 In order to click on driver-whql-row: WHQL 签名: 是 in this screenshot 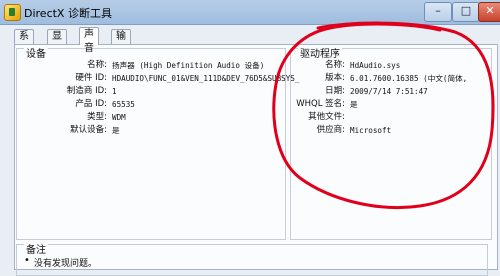, I will do `click(250, 104)`.